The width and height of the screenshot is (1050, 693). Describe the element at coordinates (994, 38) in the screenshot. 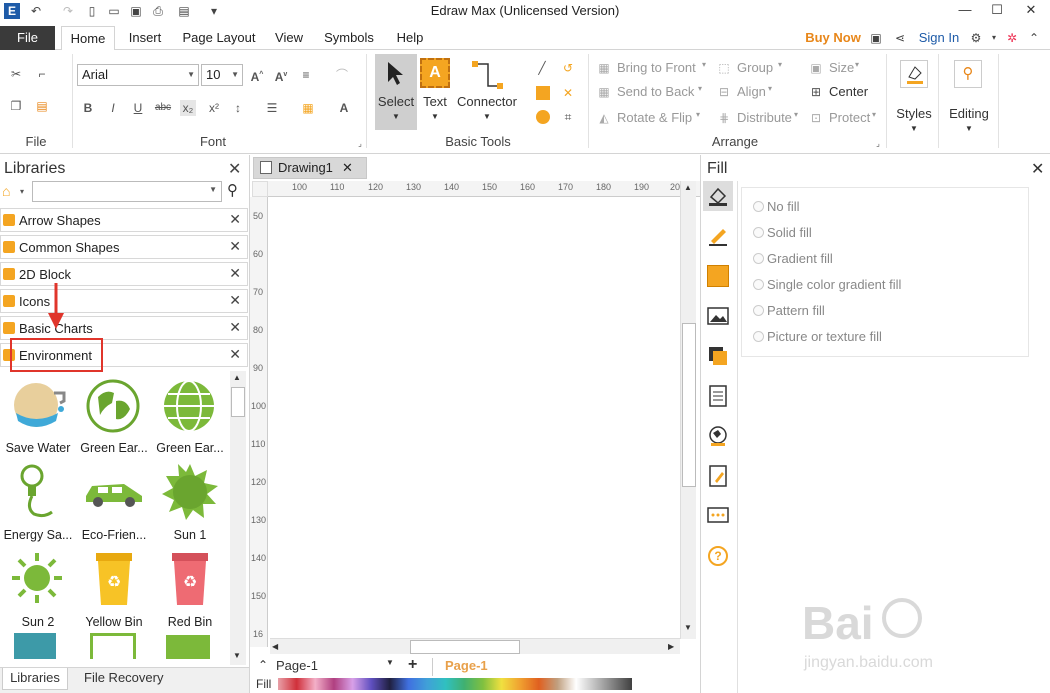

I see `gear-dropdown-icon: ▾` at that location.